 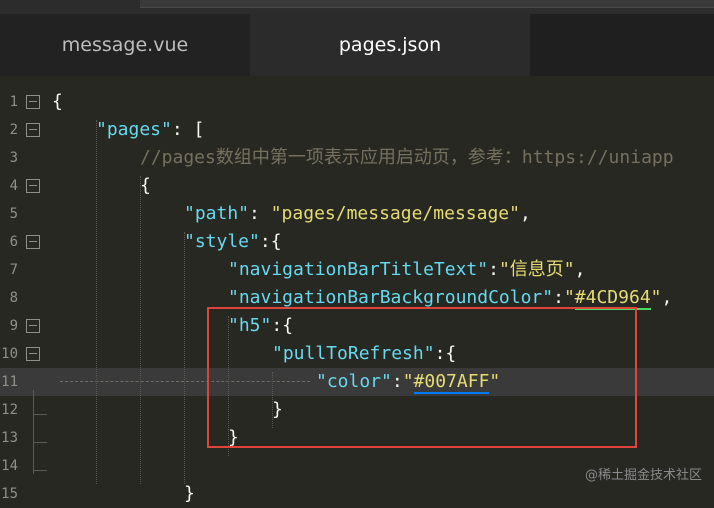 I want to click on code-line: 3 //pages数组中第一项表示应用启动页，参考：https://uniapp, so click(x=357, y=158).